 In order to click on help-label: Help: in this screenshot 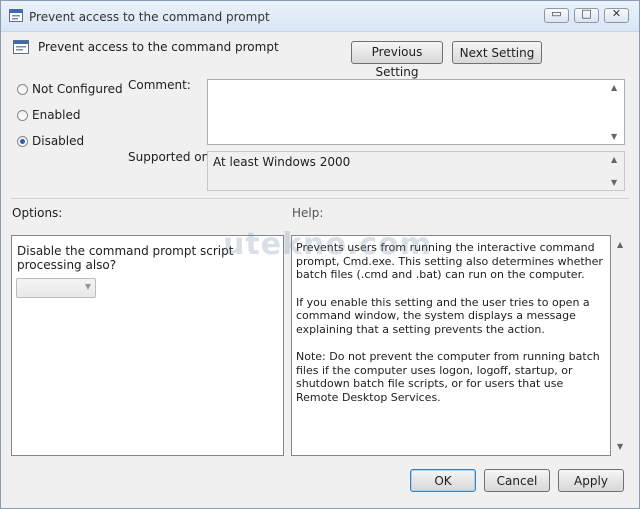, I will do `click(308, 213)`.